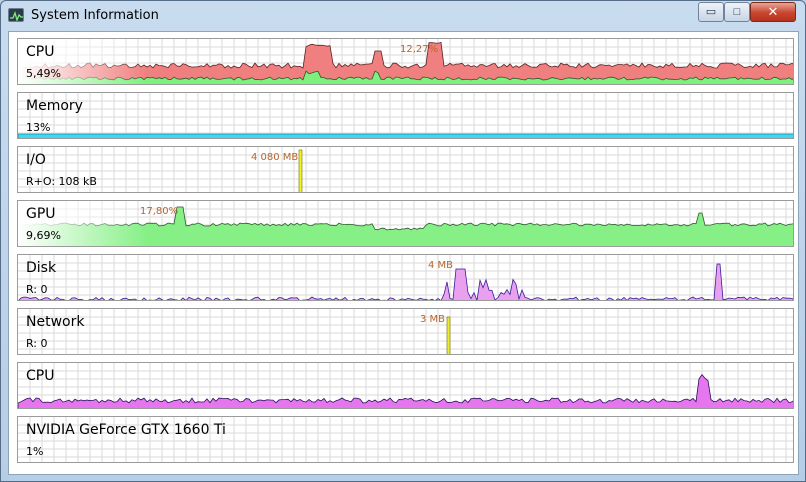  Describe the element at coordinates (448, 335) in the screenshot. I see `network-spike` at that location.